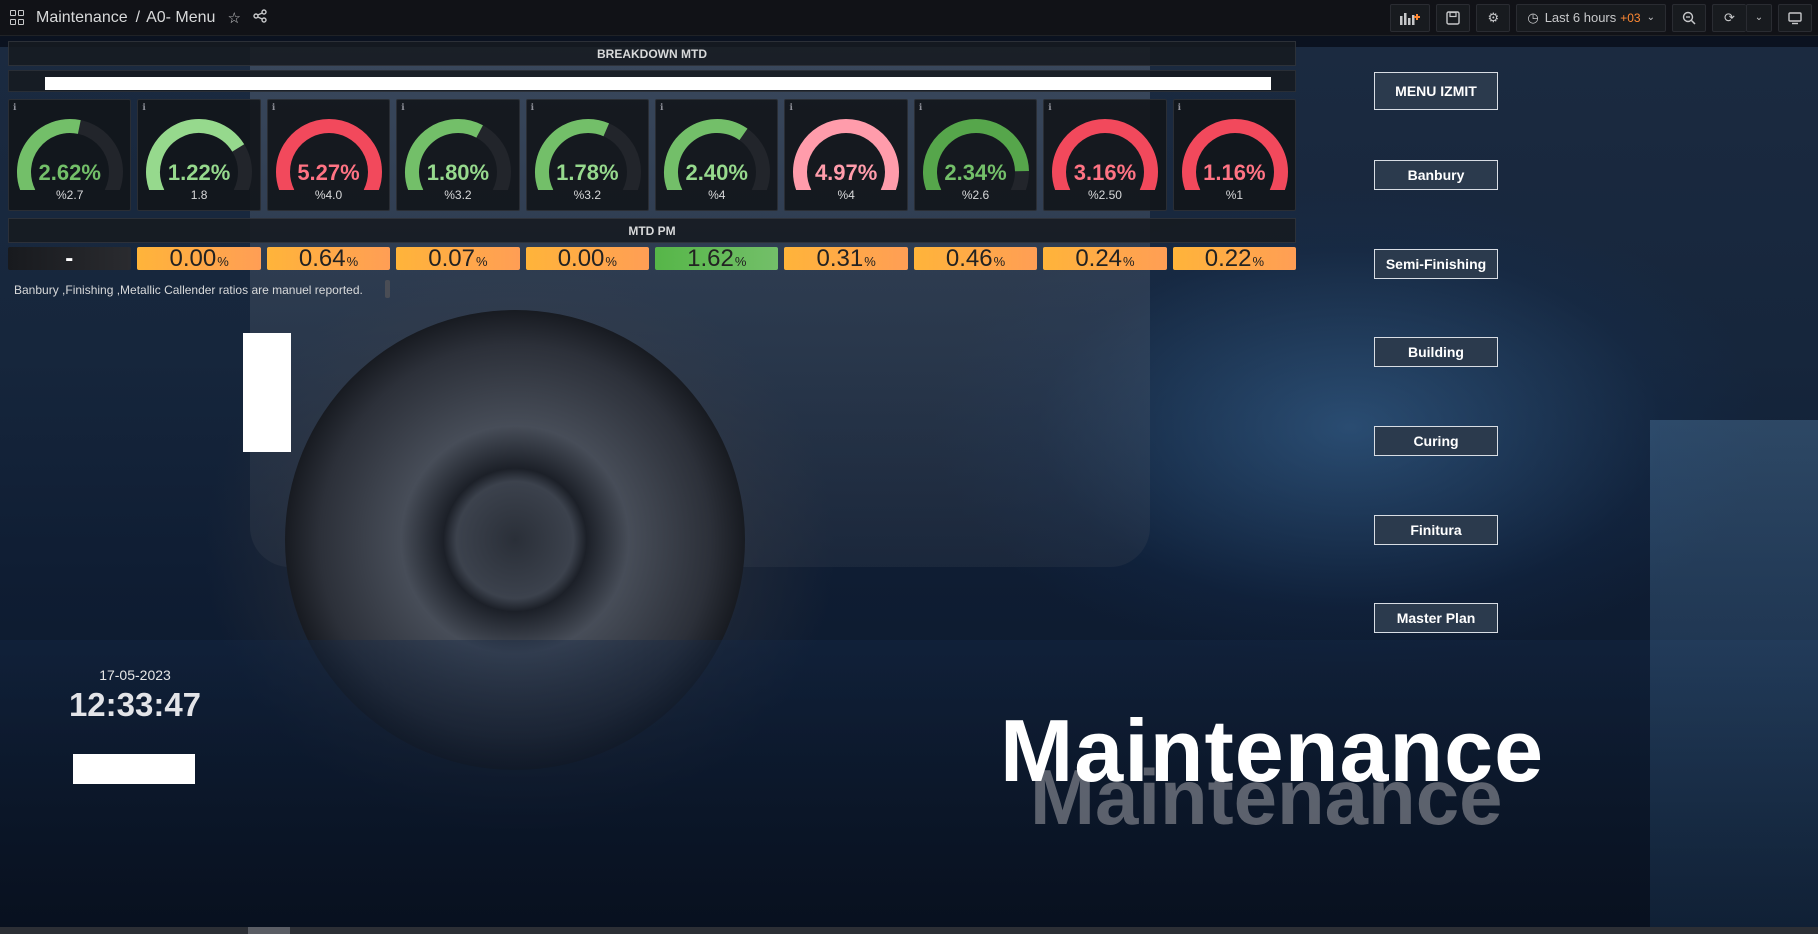 This screenshot has height=934, width=1818. Describe the element at coordinates (1105, 172) in the screenshot. I see `gauge-value: 3.16%` at that location.